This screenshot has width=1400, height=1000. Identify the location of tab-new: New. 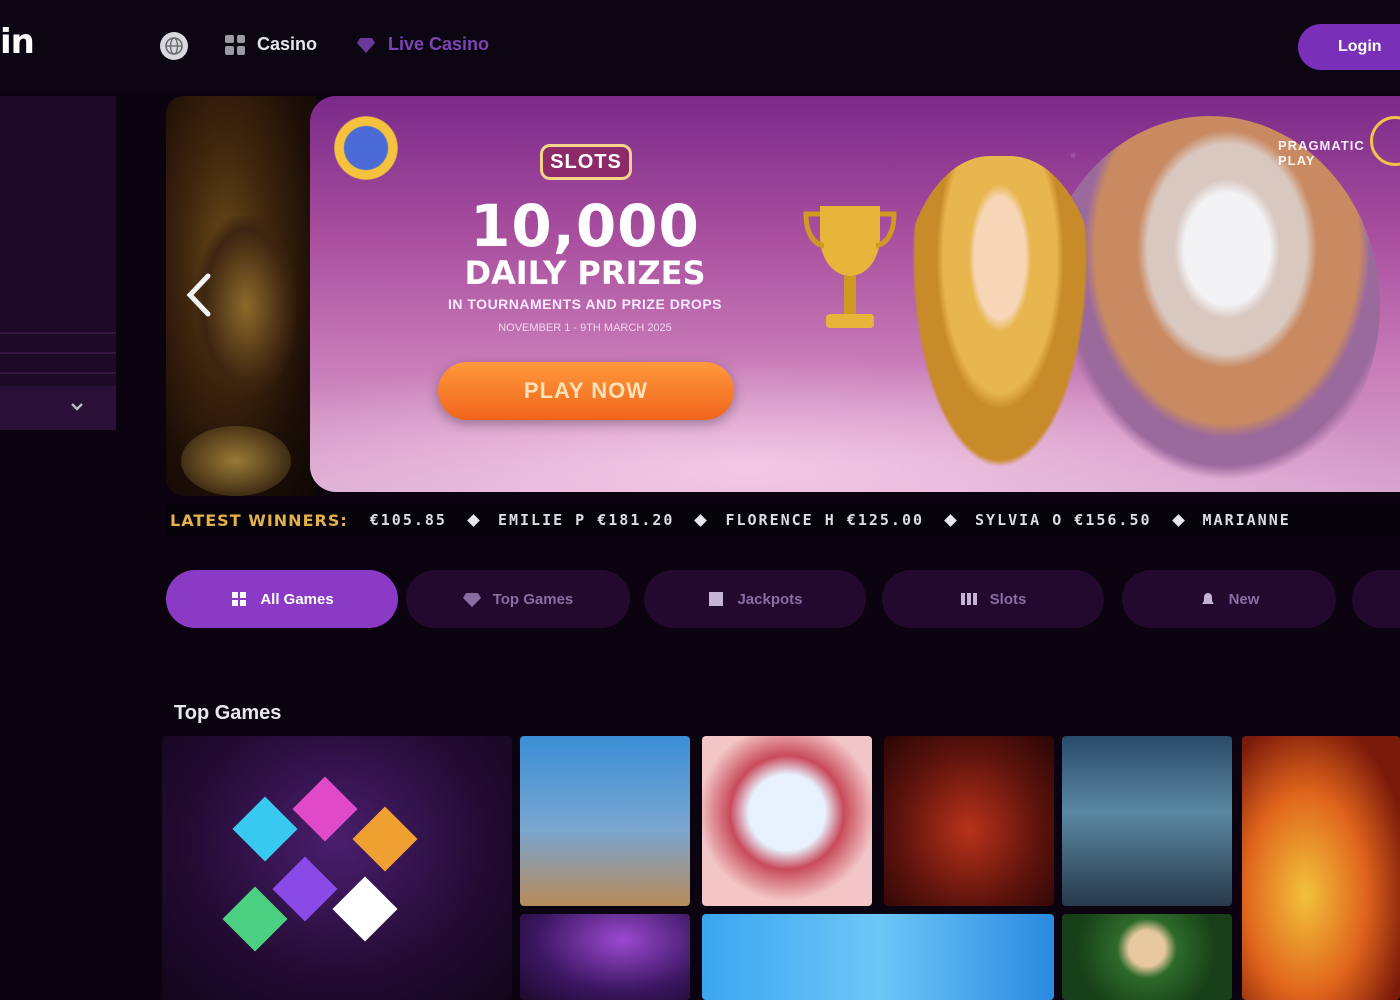
(1229, 599).